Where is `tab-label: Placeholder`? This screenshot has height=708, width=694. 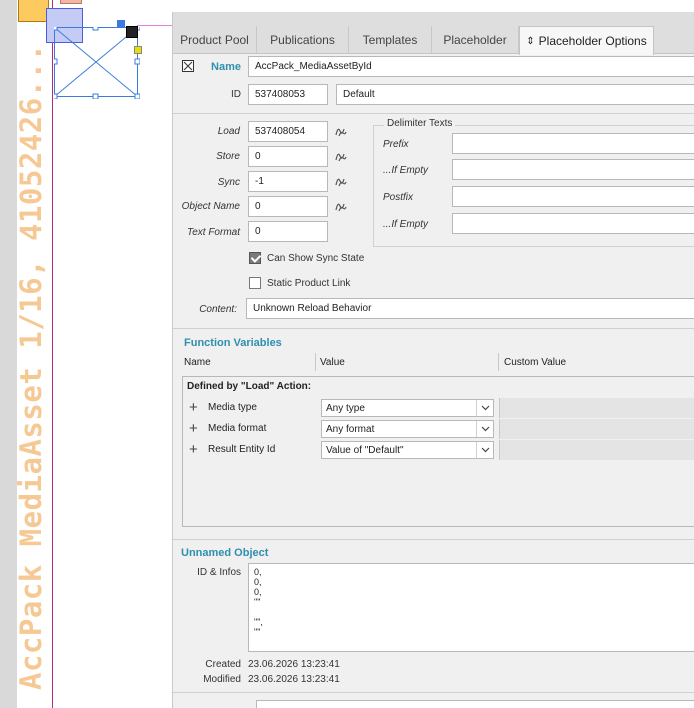 tab-label: Placeholder is located at coordinates (475, 40).